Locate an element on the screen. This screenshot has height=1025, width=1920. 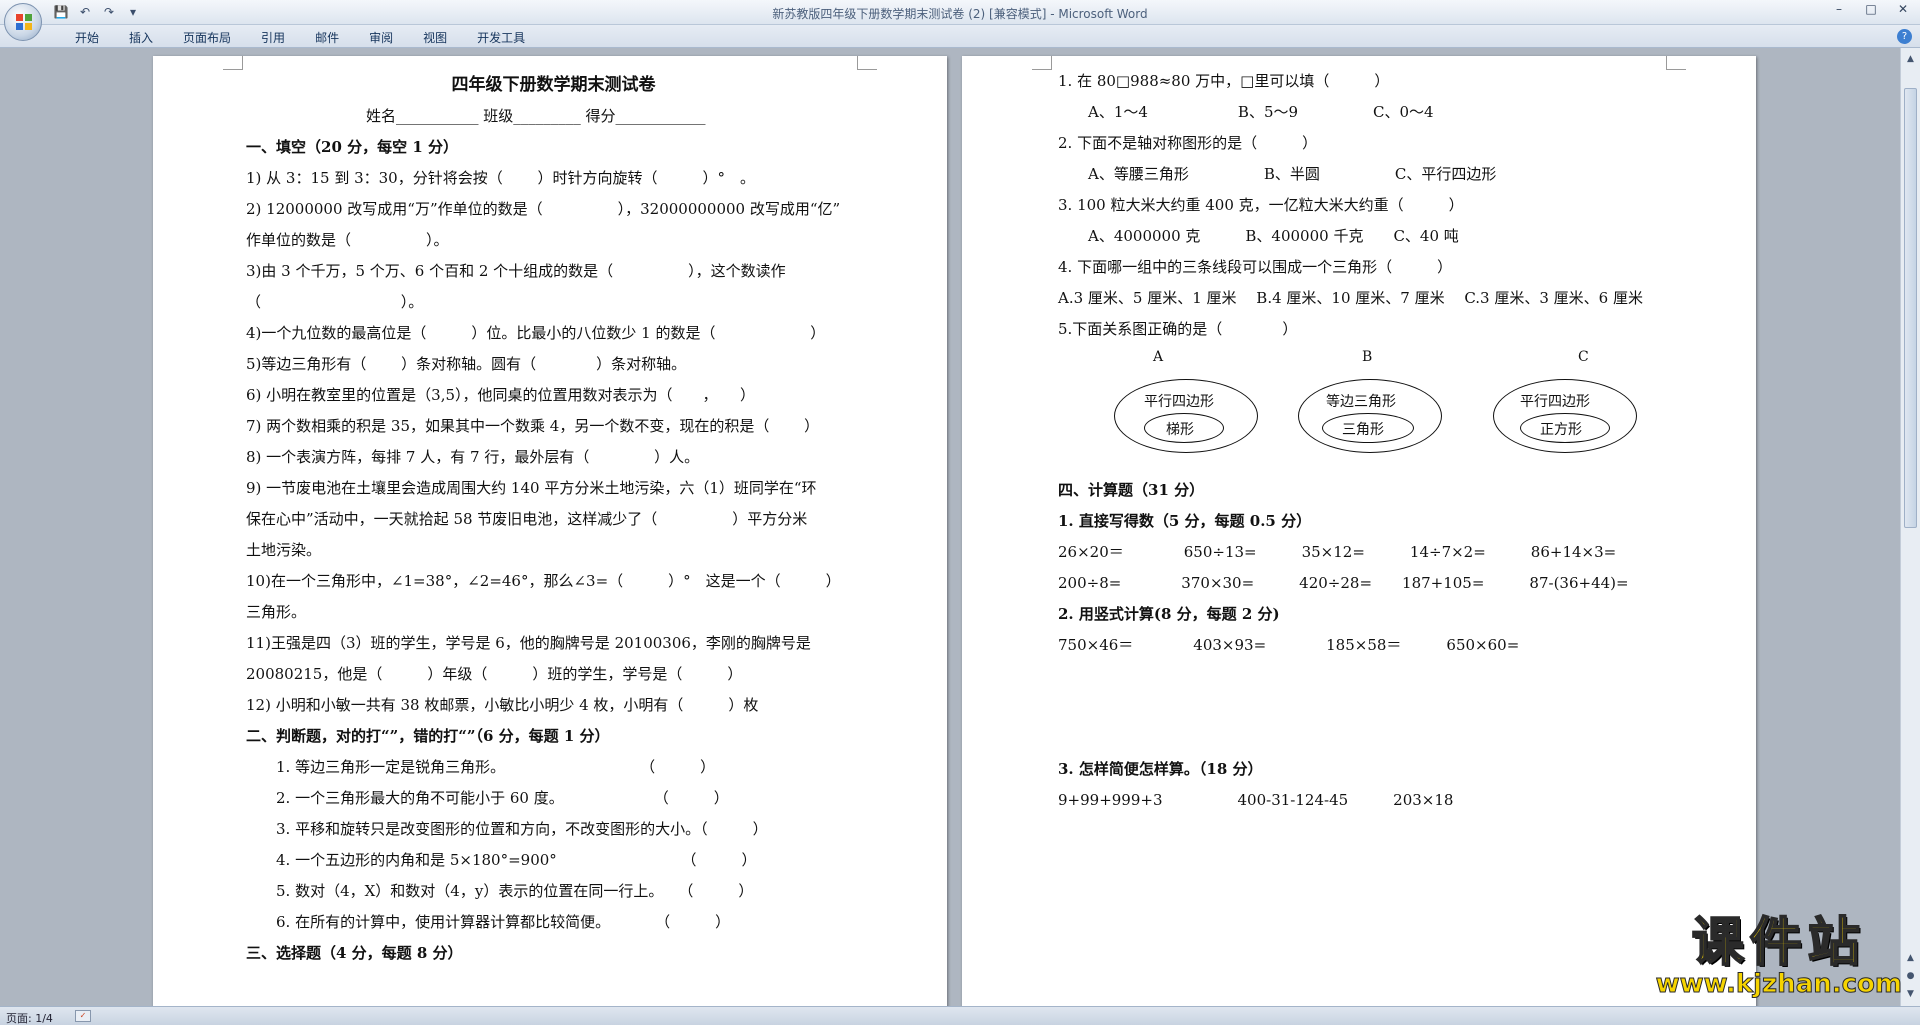
document-line: 6) 小明在教室里的位置是（3,5），他同桌的位置用数对表示为（ ， ） is located at coordinates (501, 395).